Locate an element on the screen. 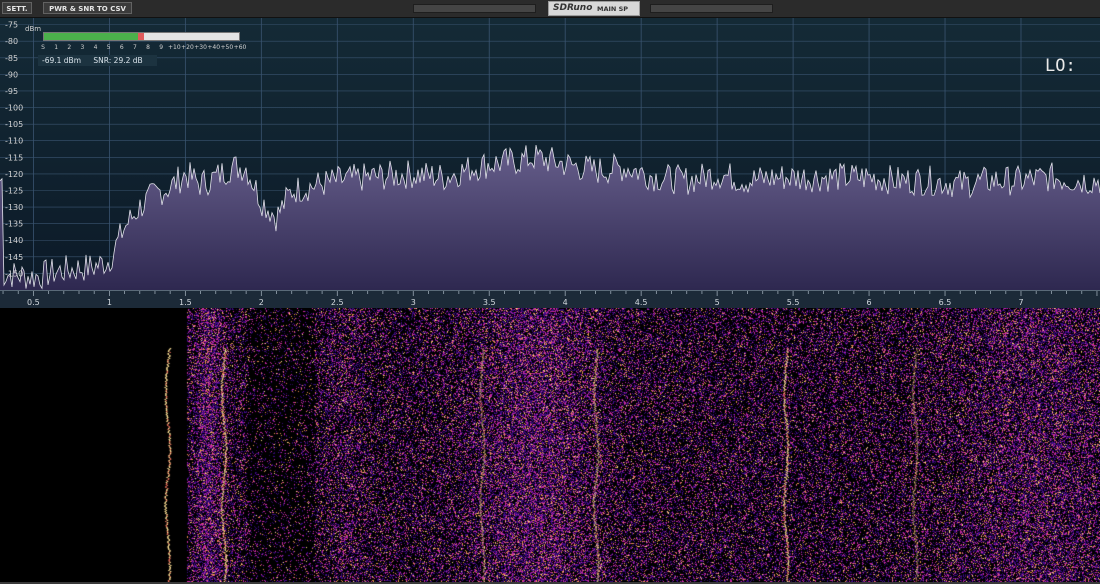  title-bar: SETT. PWR & SNR TO CSV SDRuno MAIN SP is located at coordinates (550, 9).